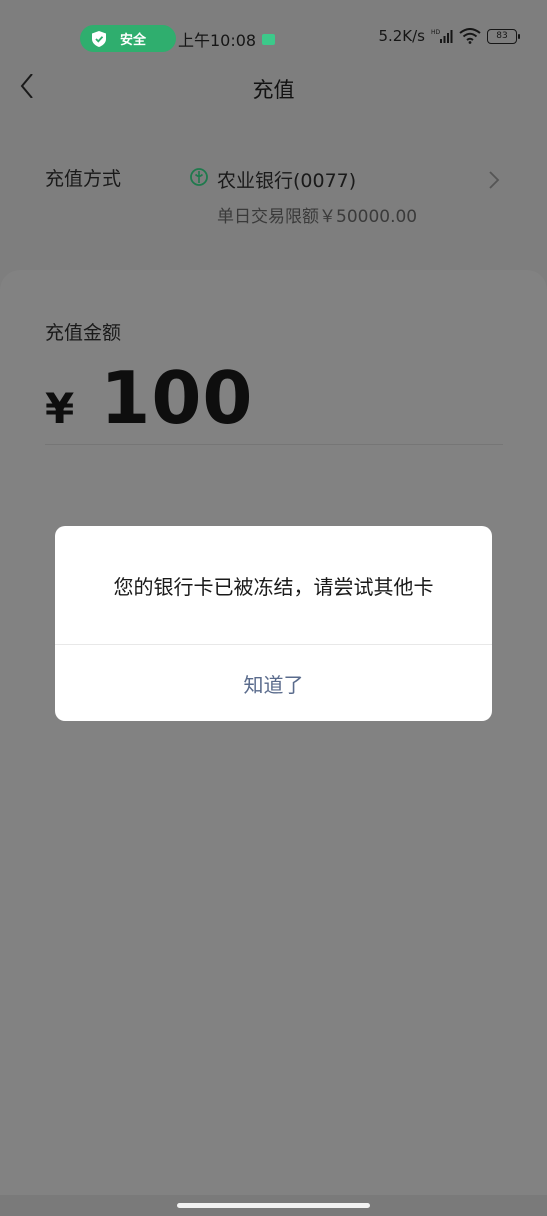  What do you see at coordinates (273, 683) in the screenshot?
I see `acknowledge-button: 知道了` at bounding box center [273, 683].